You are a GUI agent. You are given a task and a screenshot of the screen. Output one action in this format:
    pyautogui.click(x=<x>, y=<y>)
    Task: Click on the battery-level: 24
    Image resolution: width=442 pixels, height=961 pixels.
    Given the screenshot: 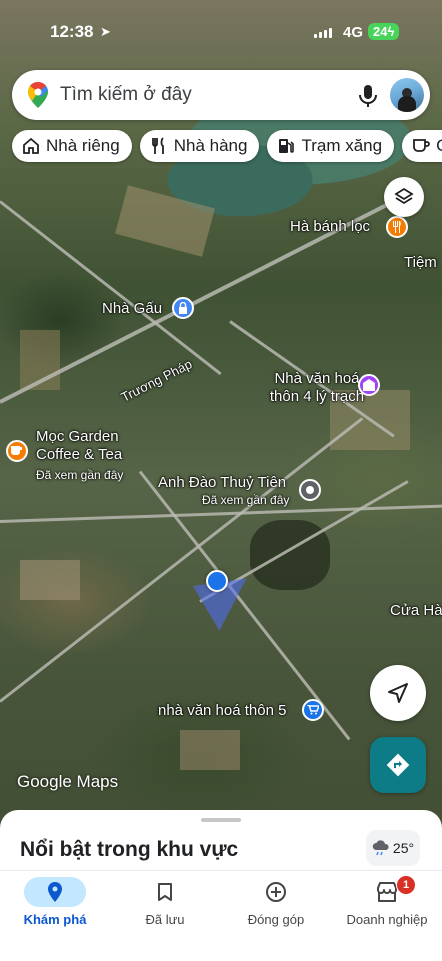 What is the action you would take?
    pyautogui.click(x=380, y=31)
    